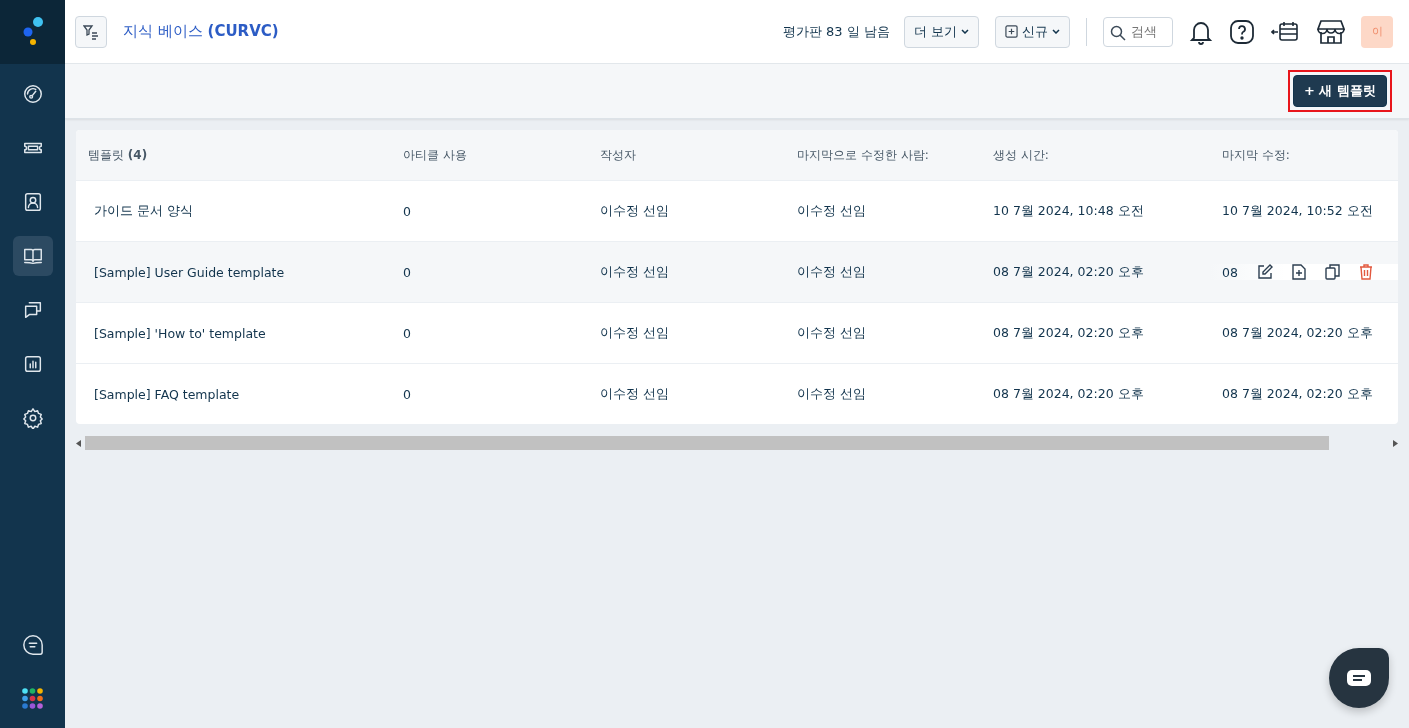  I want to click on table-cell: [Sample] User Guide template, so click(233, 272).